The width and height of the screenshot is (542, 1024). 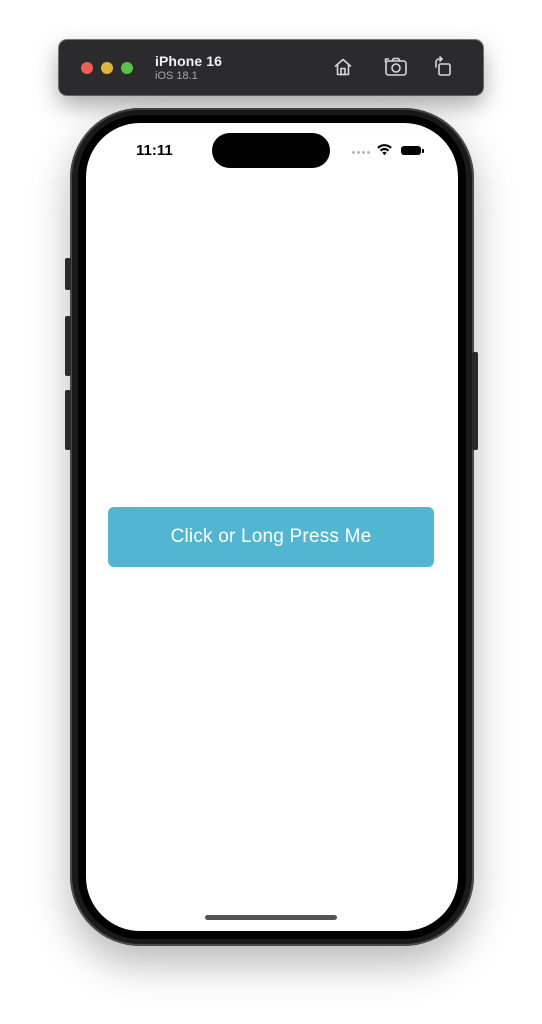 What do you see at coordinates (412, 150) in the screenshot?
I see `battery-icon` at bounding box center [412, 150].